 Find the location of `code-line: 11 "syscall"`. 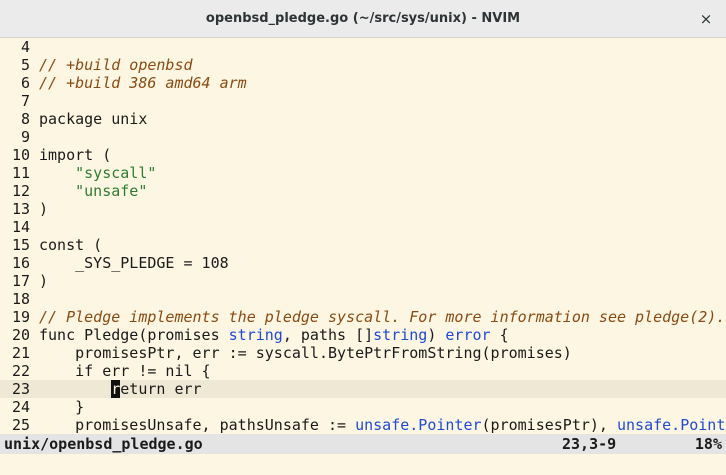

code-line: 11 "syscall" is located at coordinates (363, 173).